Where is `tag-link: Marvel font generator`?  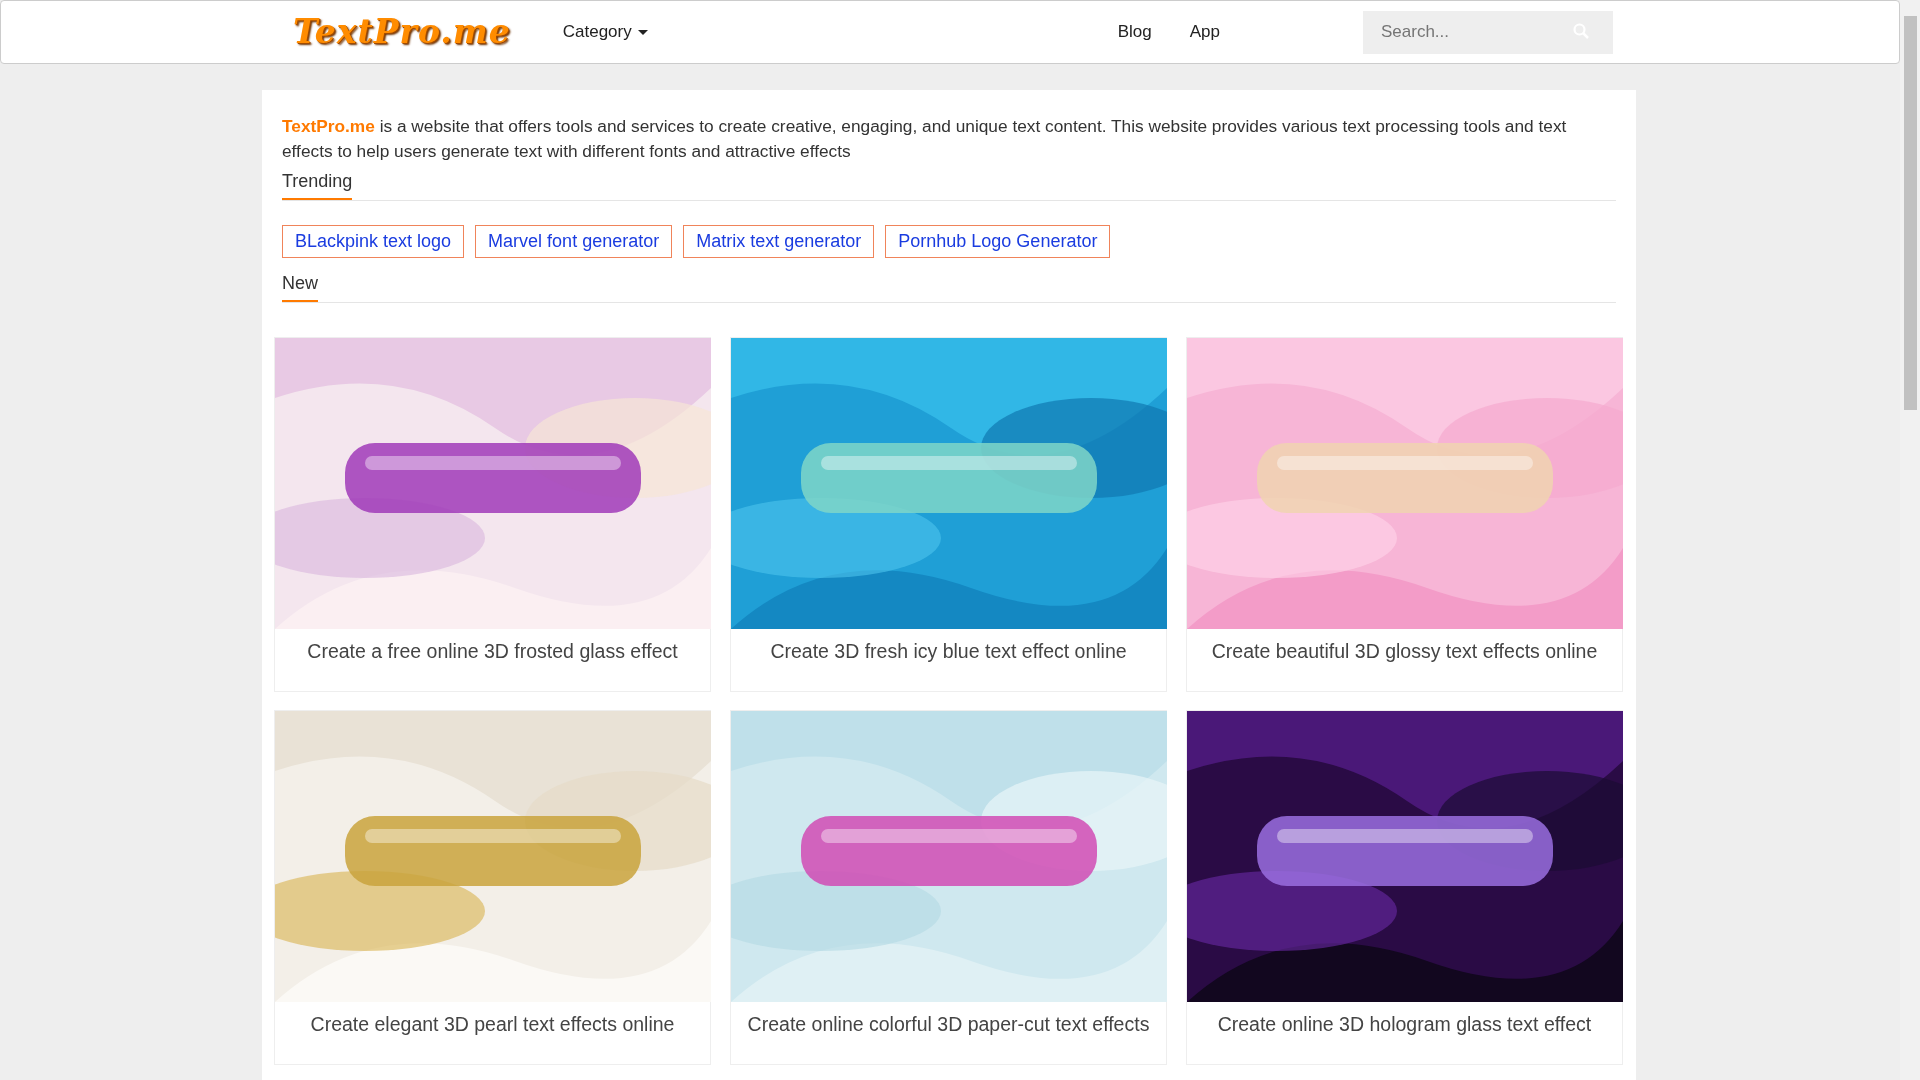 tag-link: Marvel font generator is located at coordinates (574, 241).